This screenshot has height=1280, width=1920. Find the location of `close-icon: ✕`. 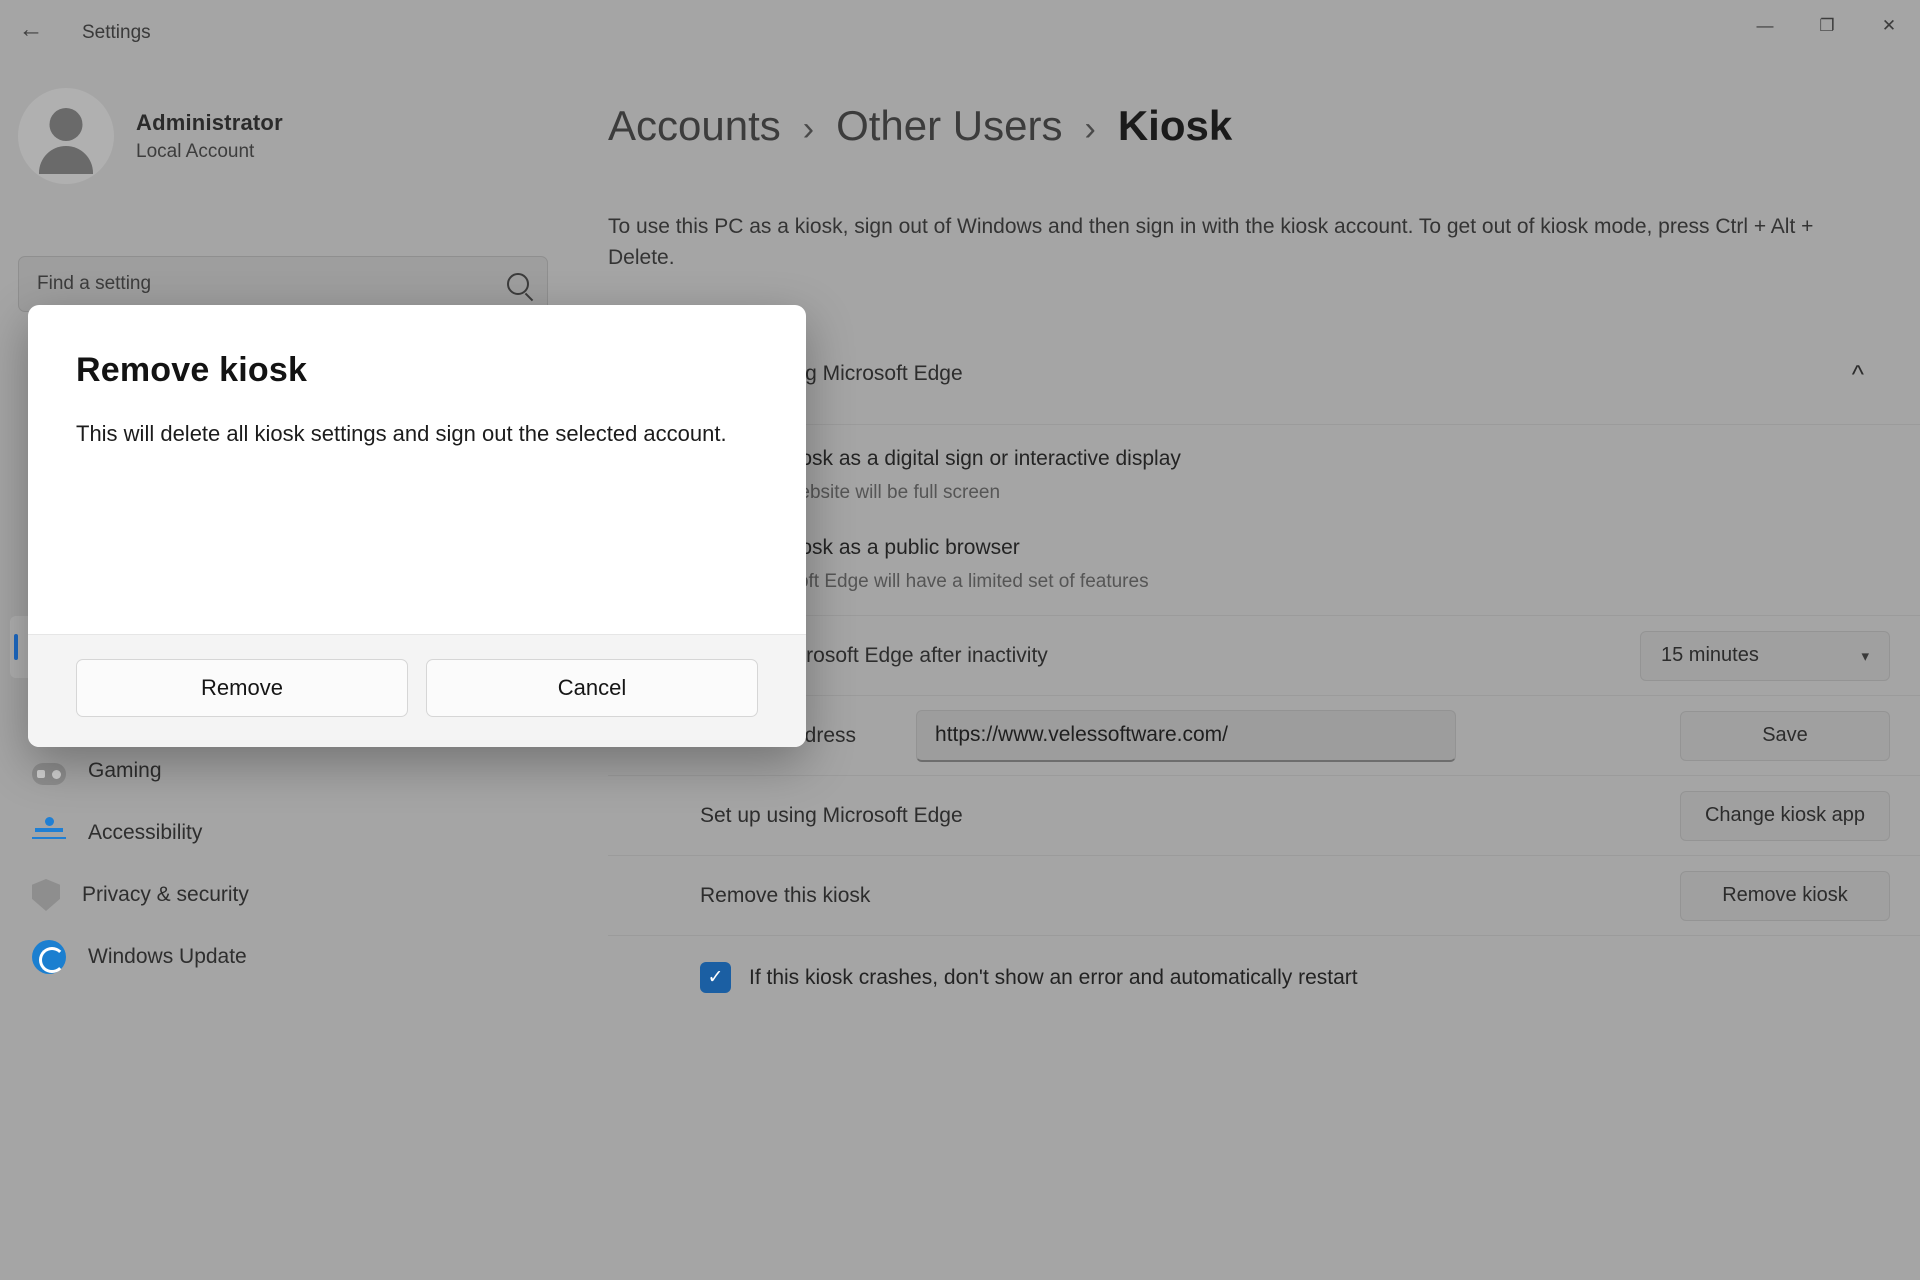

close-icon: ✕ is located at coordinates (1889, 26).